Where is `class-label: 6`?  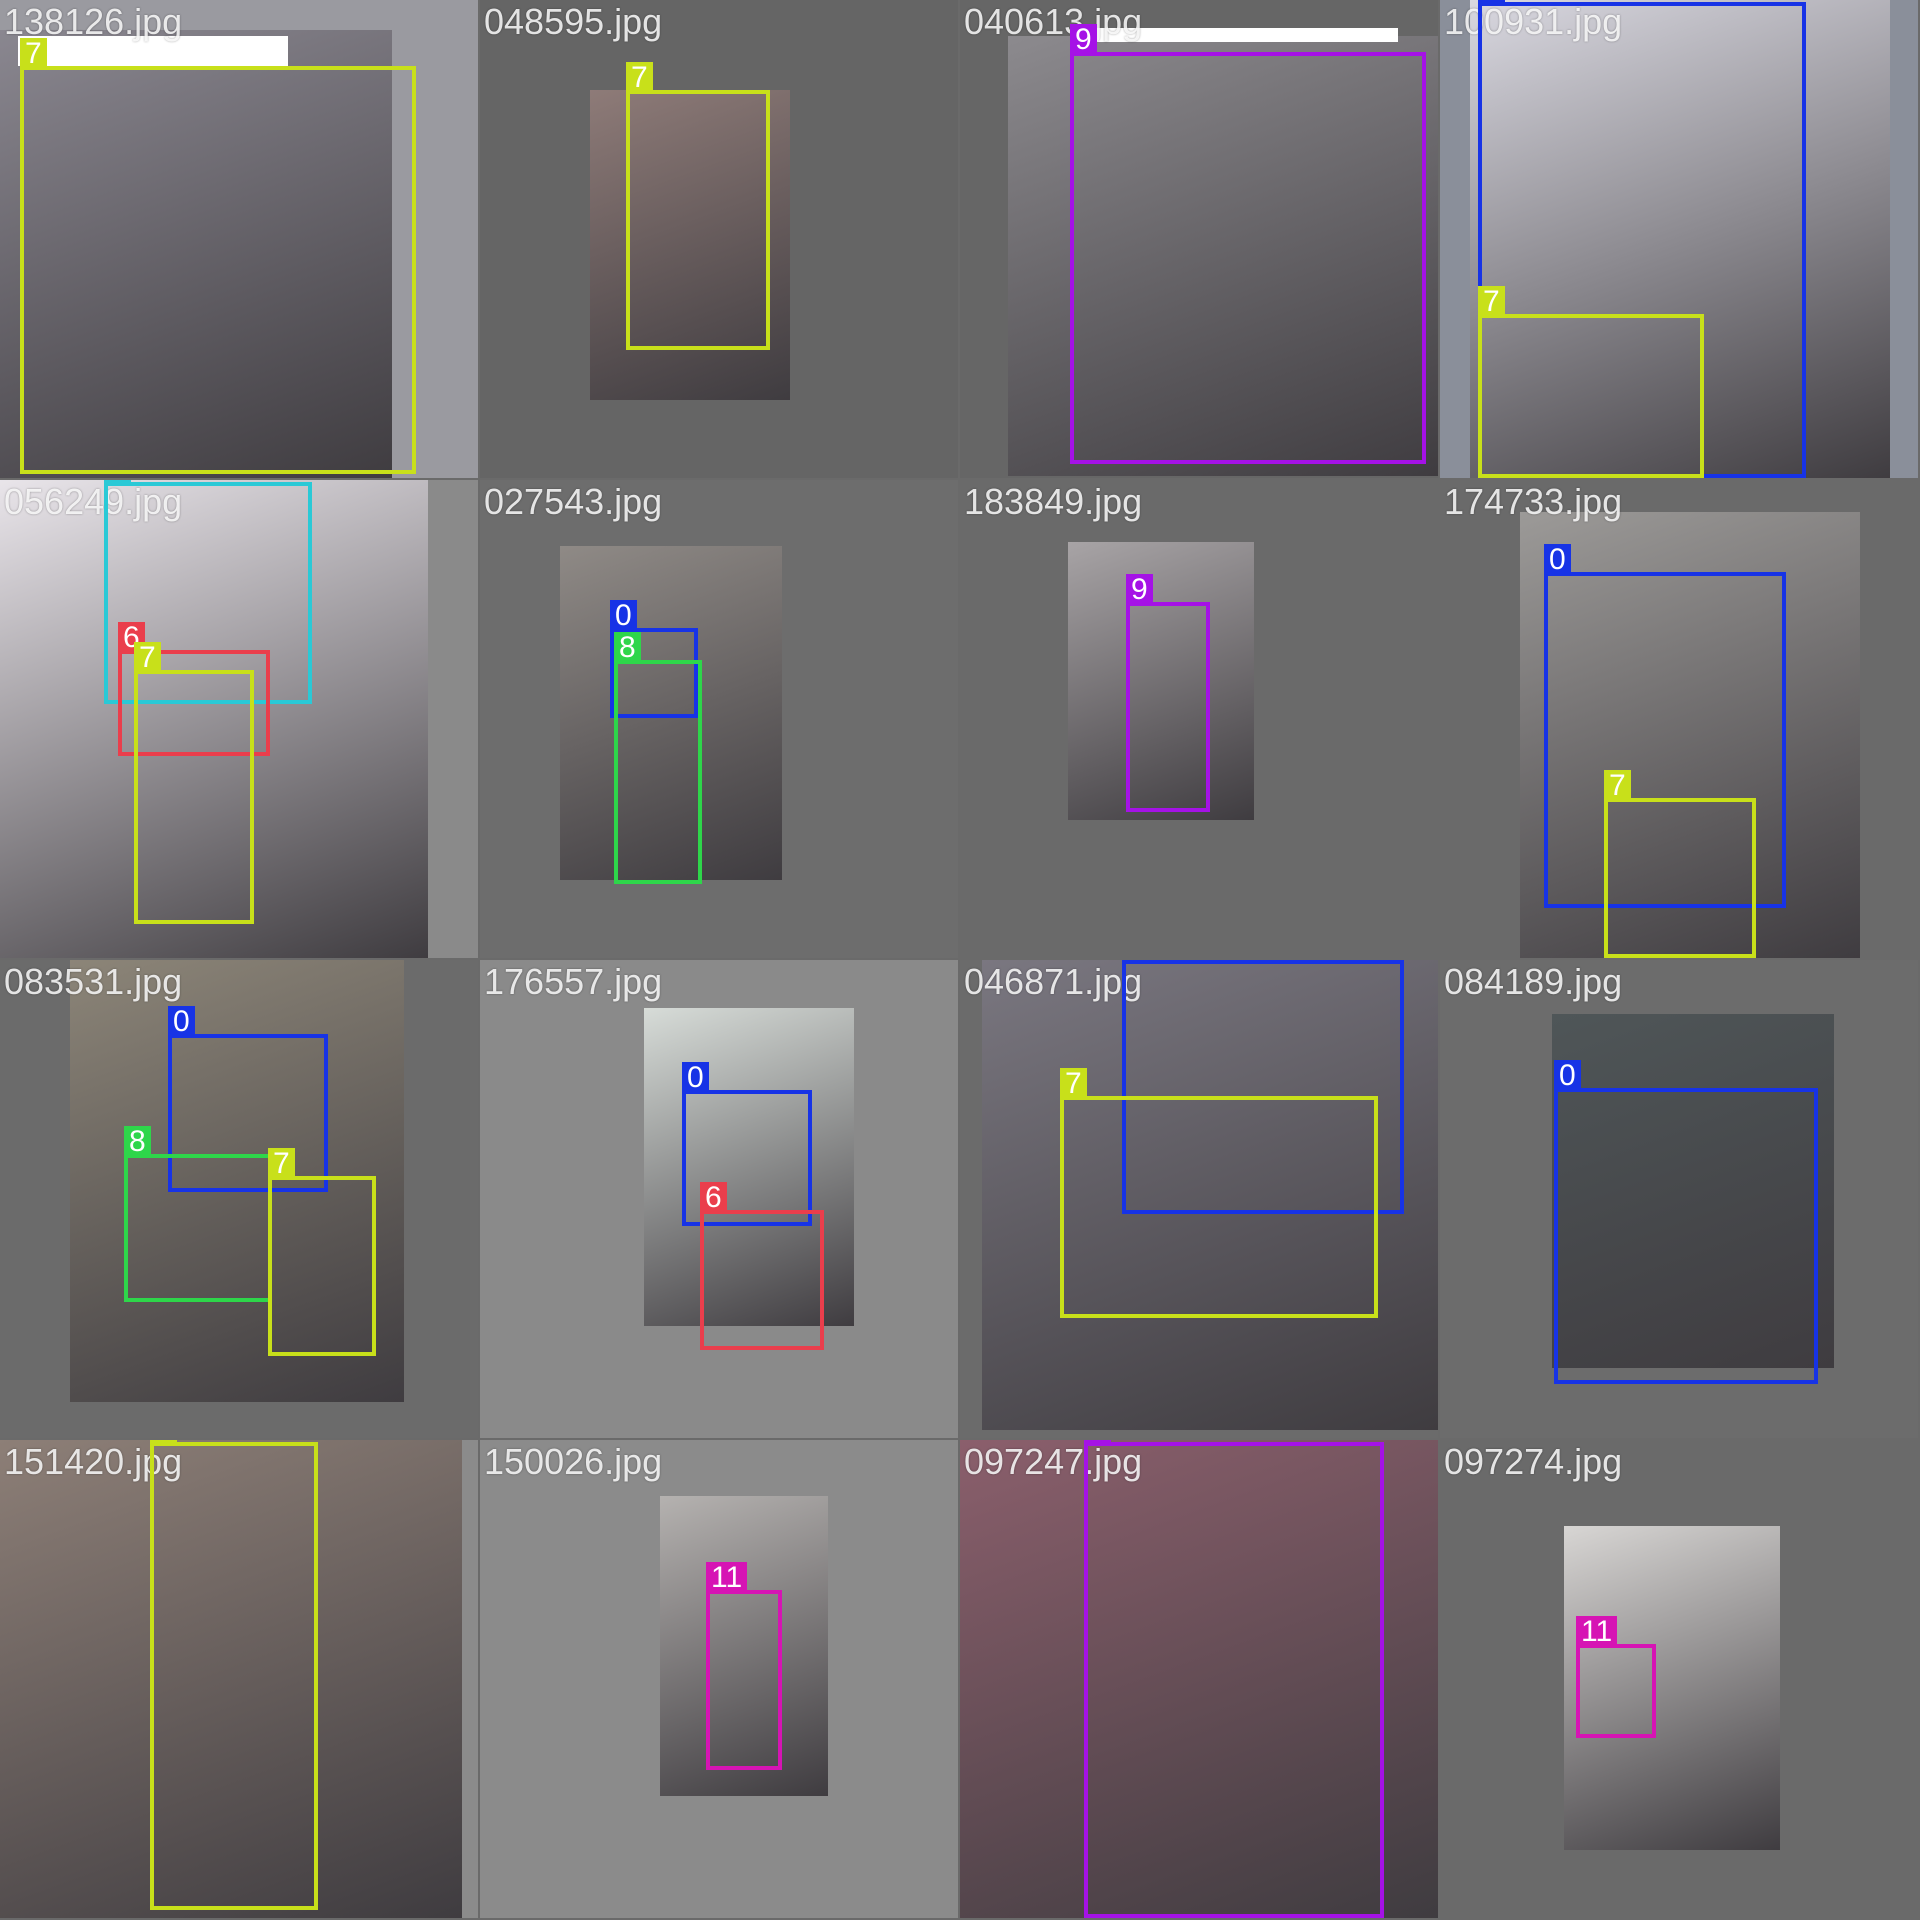 class-label: 6 is located at coordinates (713, 1198).